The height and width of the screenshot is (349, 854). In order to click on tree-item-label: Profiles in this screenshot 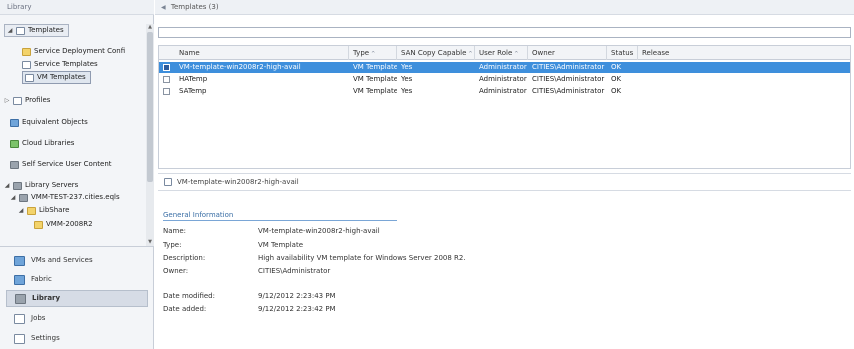, I will do `click(38, 100)`.